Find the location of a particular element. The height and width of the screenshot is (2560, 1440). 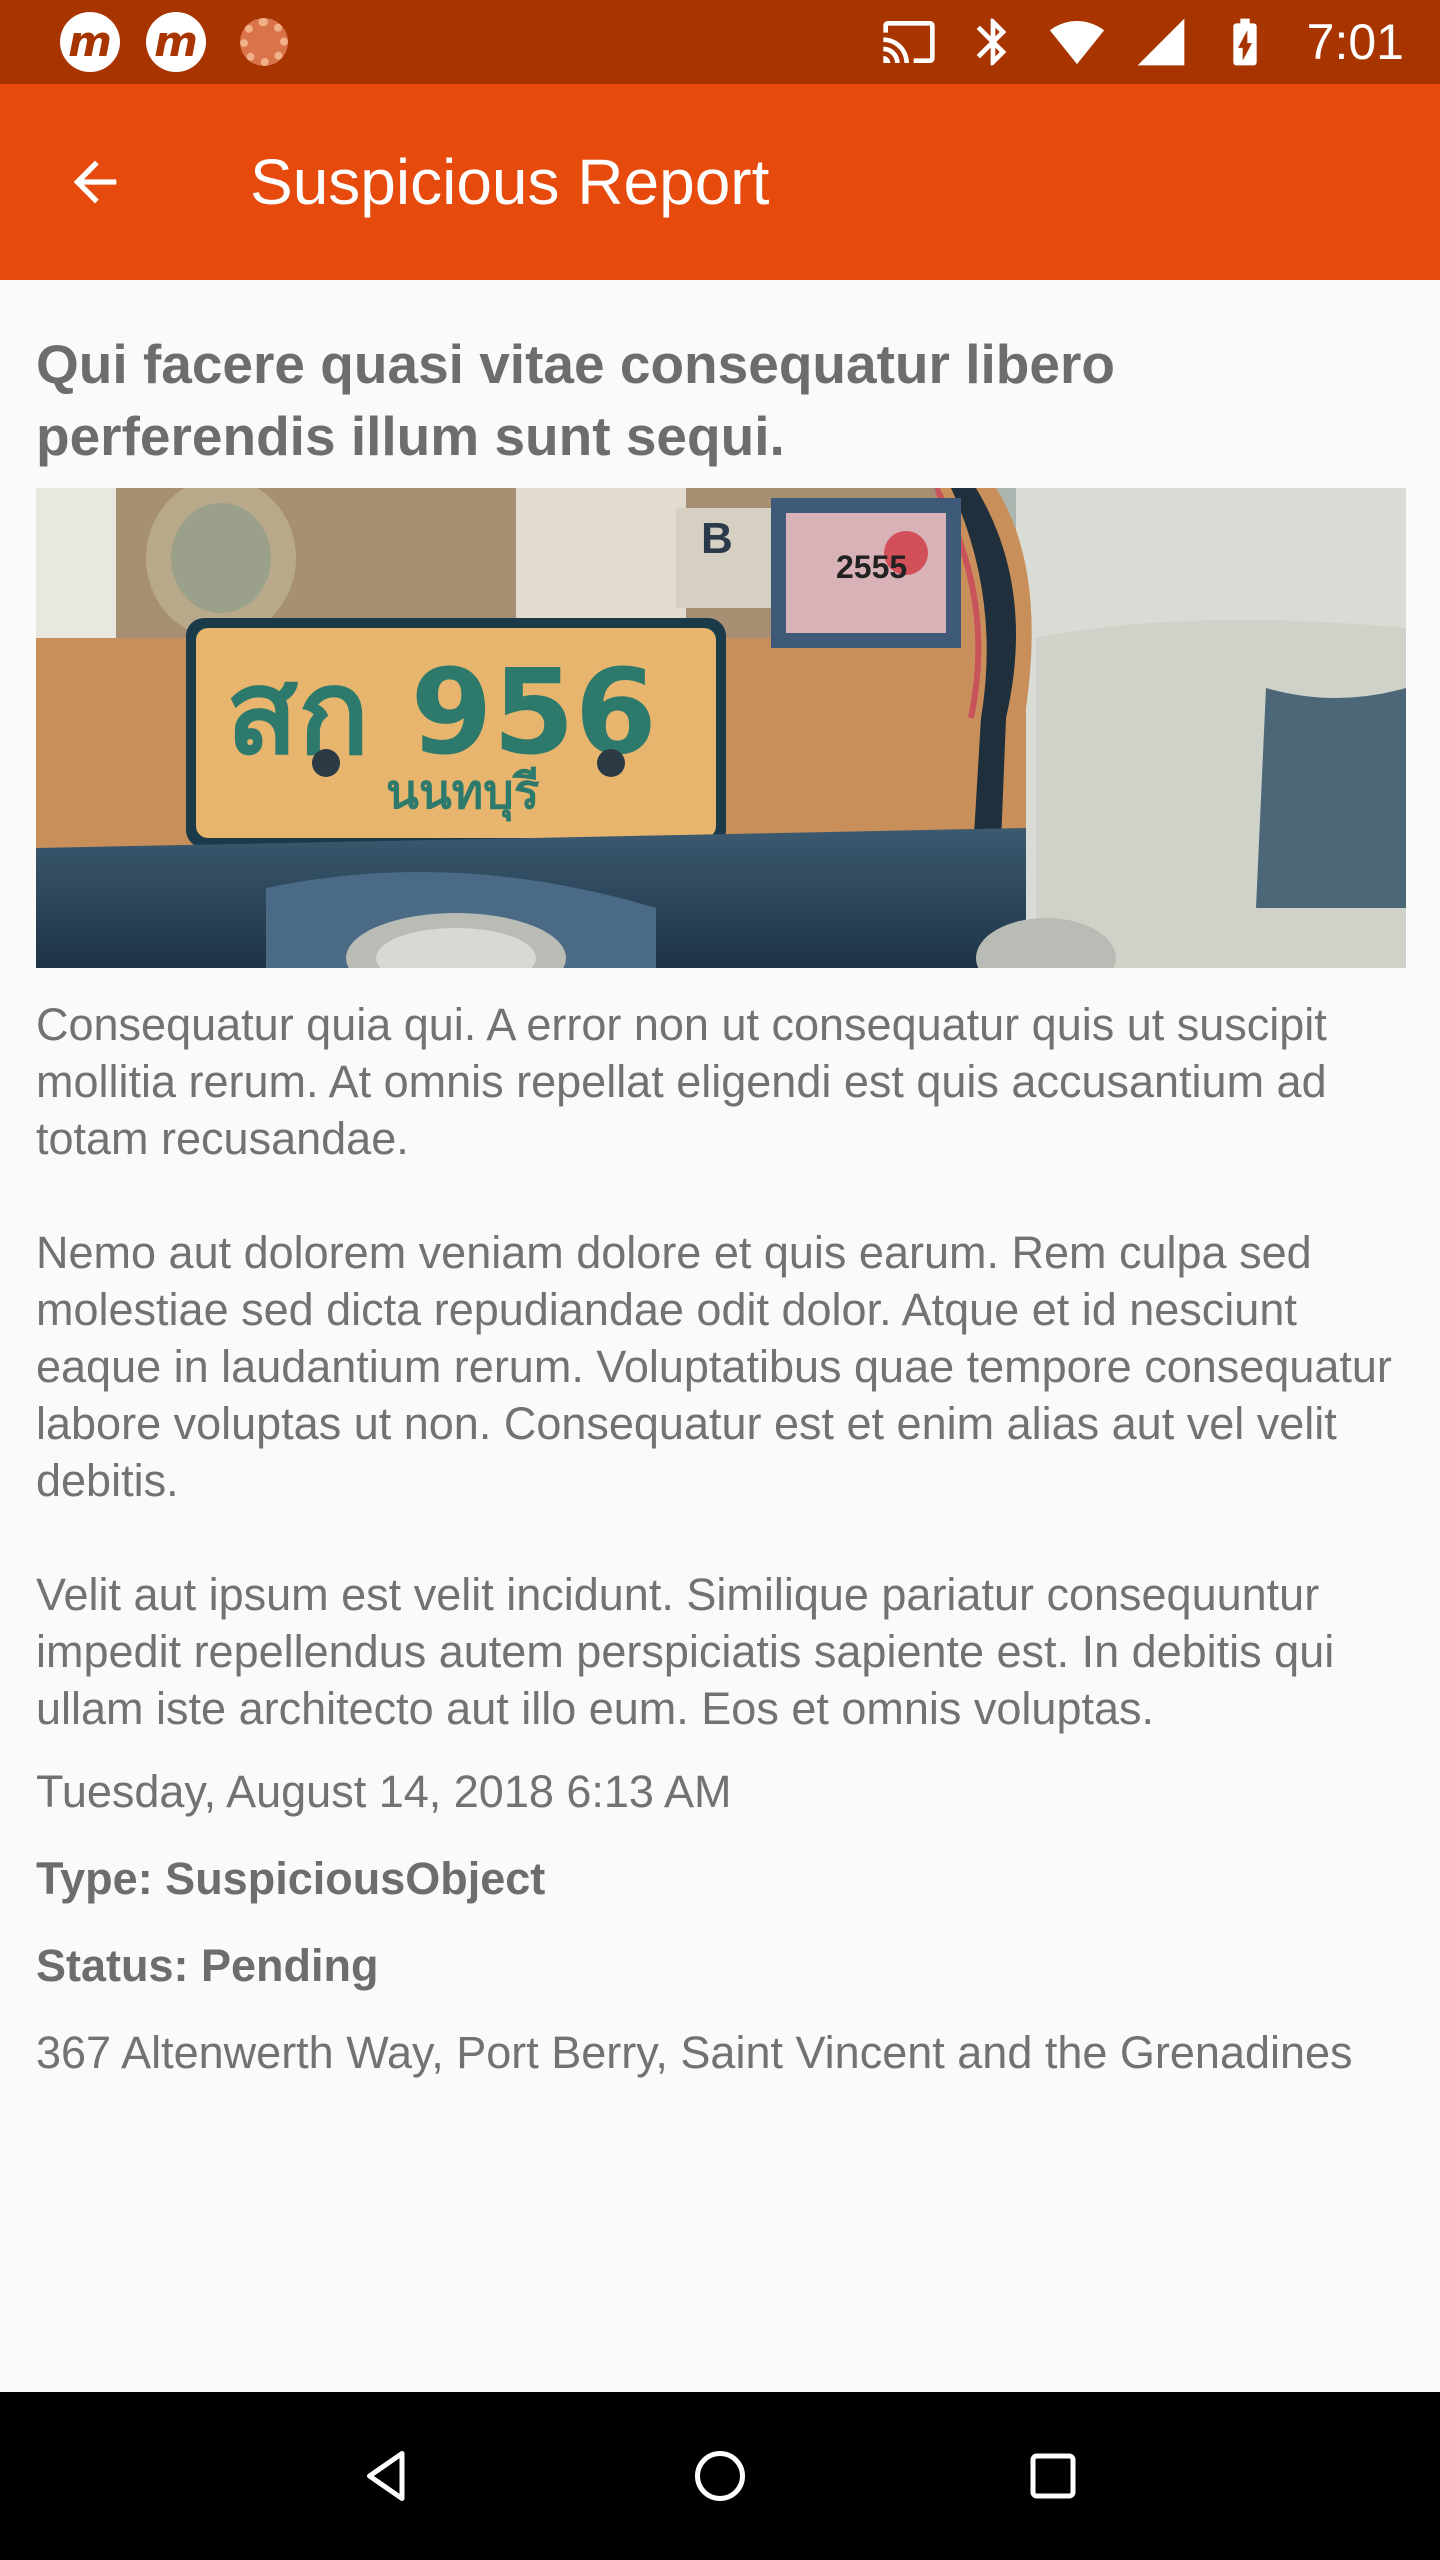

nav-back-button is located at coordinates (387, 2476).